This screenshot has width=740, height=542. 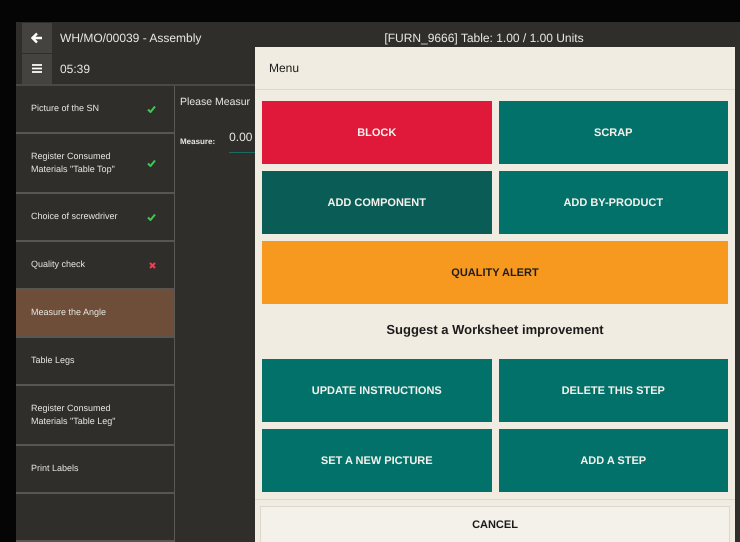 What do you see at coordinates (198, 141) in the screenshot?
I see `measure-label: Measure:` at bounding box center [198, 141].